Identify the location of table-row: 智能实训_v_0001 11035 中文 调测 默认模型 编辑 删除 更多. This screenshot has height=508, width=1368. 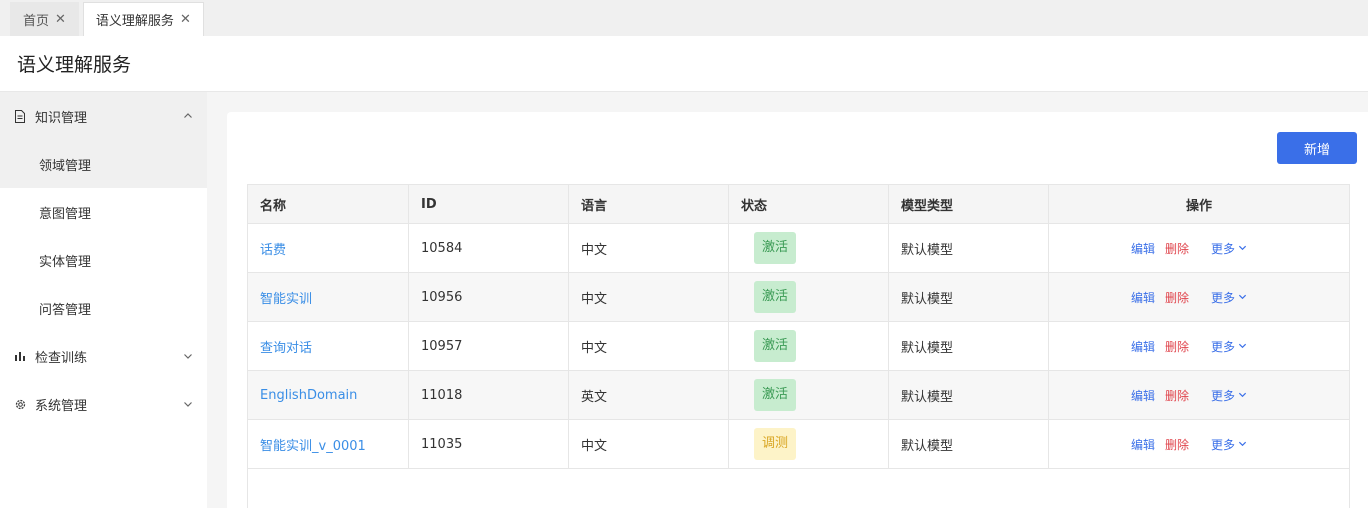
(798, 444).